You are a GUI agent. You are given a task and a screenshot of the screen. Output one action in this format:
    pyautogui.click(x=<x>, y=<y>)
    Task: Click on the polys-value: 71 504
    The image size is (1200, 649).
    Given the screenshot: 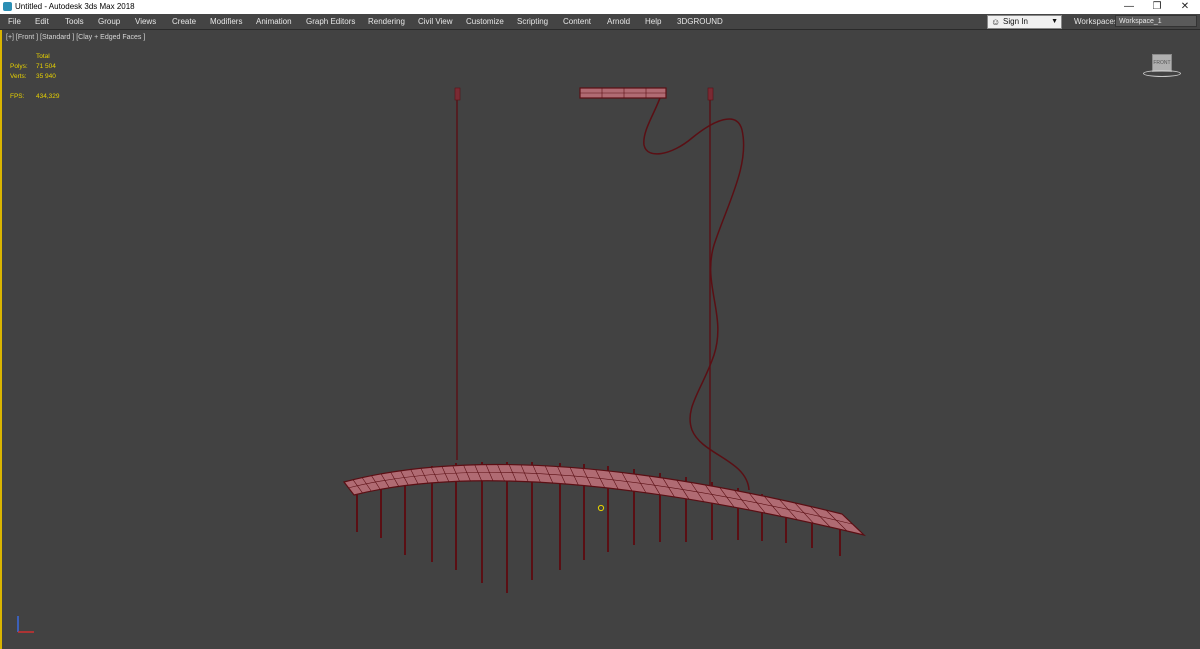 What is the action you would take?
    pyautogui.click(x=46, y=66)
    